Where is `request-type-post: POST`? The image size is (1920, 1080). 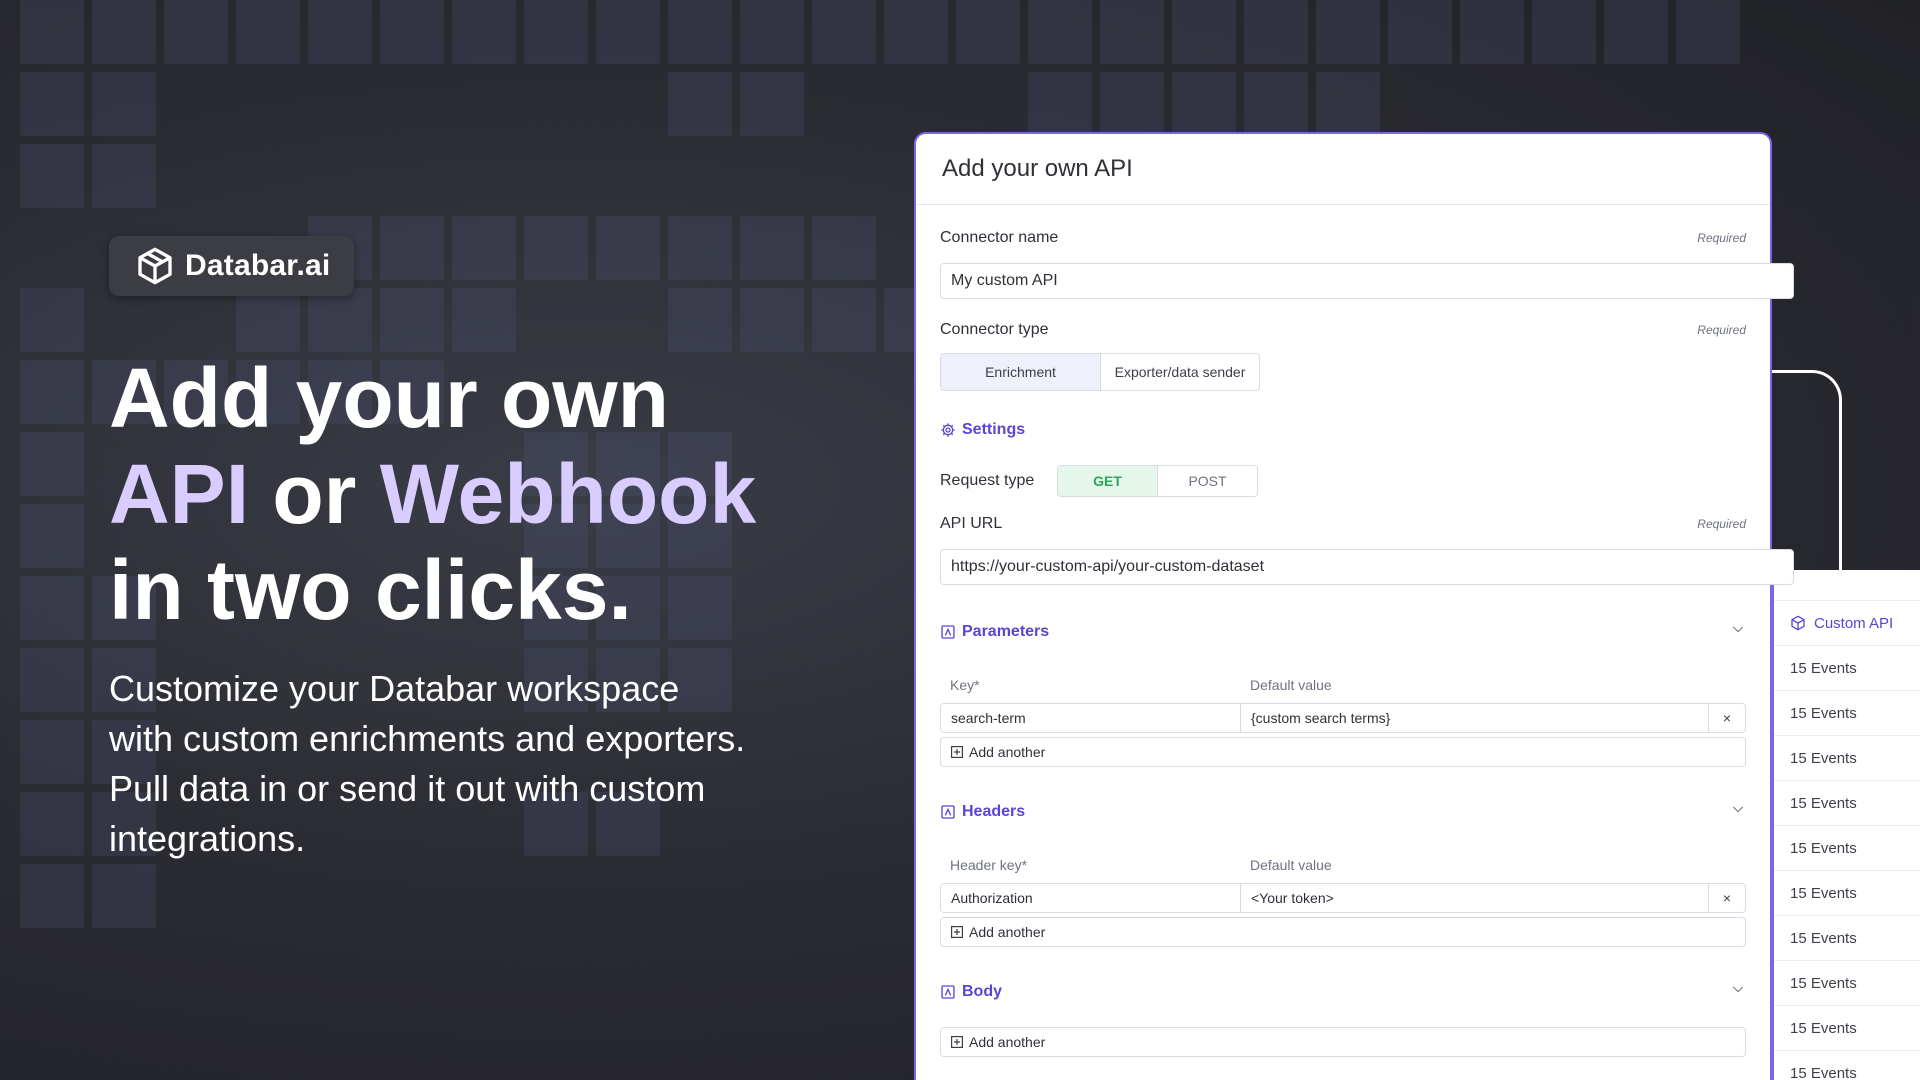 request-type-post: POST is located at coordinates (1207, 481).